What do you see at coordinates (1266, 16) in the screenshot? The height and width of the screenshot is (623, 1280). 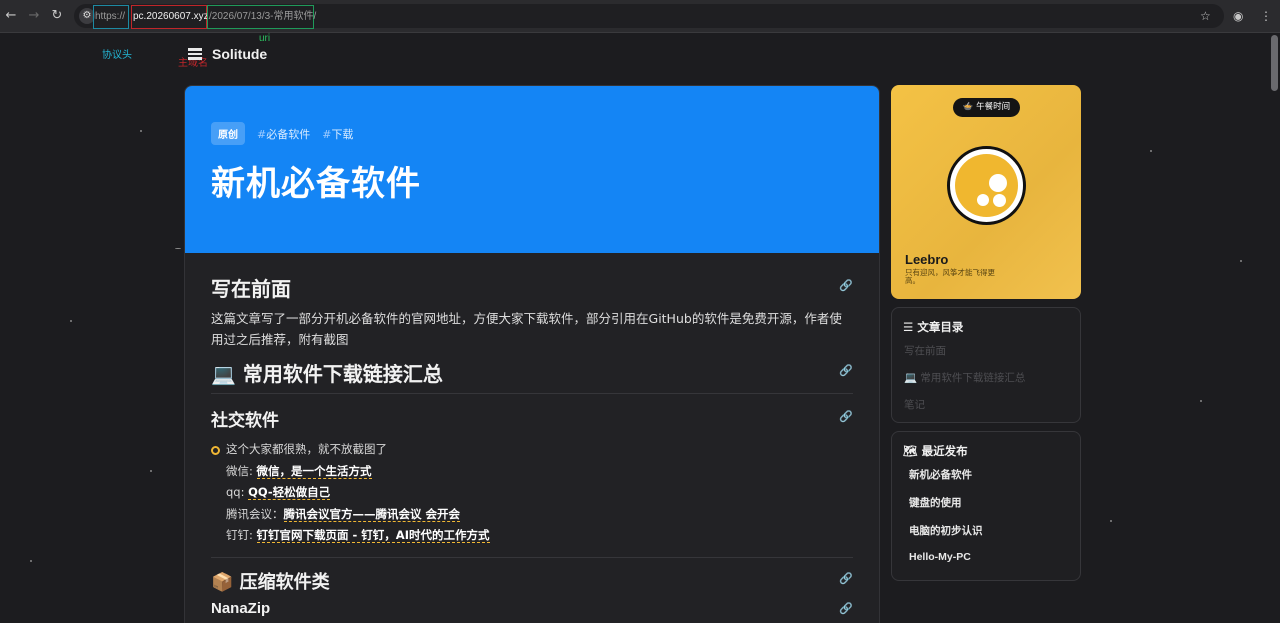 I see `menu-icon: ⋮` at bounding box center [1266, 16].